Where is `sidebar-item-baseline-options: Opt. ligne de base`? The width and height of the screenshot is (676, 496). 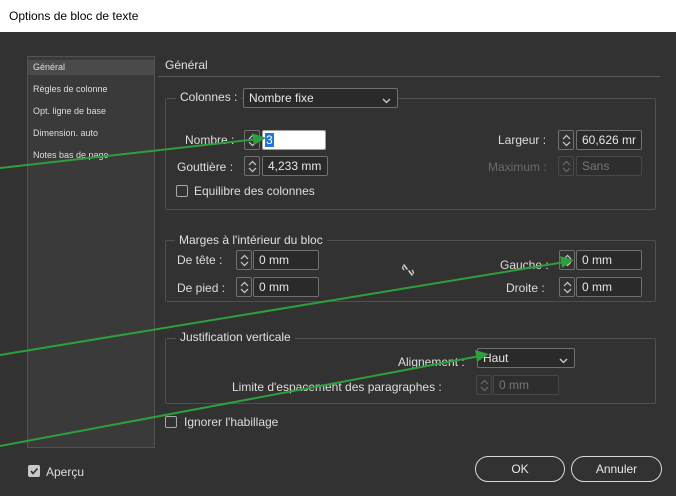
sidebar-item-baseline-options: Opt. ligne de base is located at coordinates (91, 111).